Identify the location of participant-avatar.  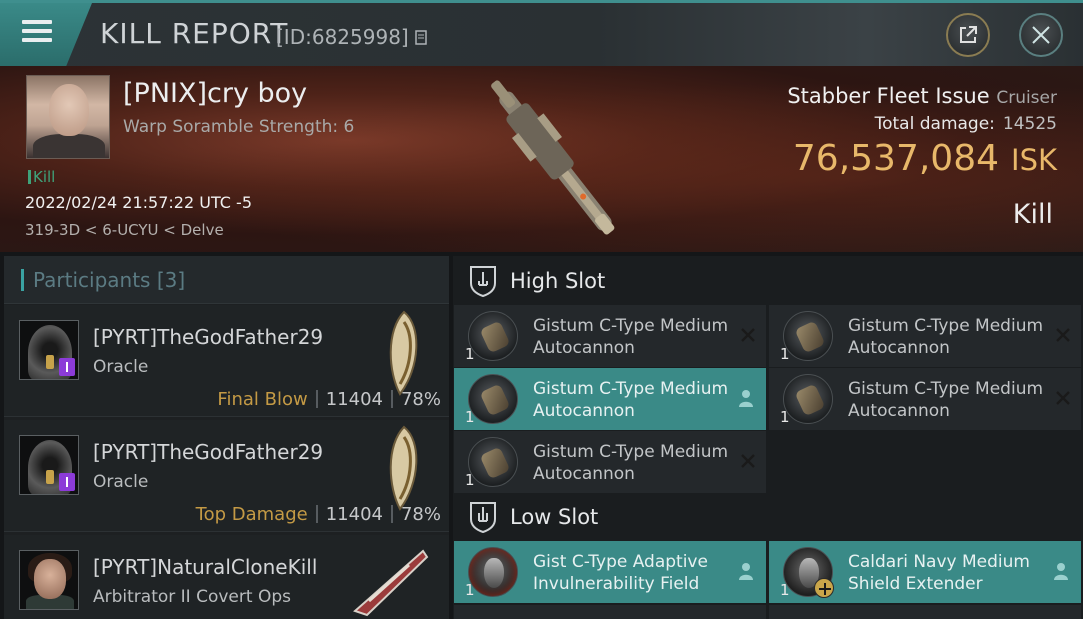
(49, 580).